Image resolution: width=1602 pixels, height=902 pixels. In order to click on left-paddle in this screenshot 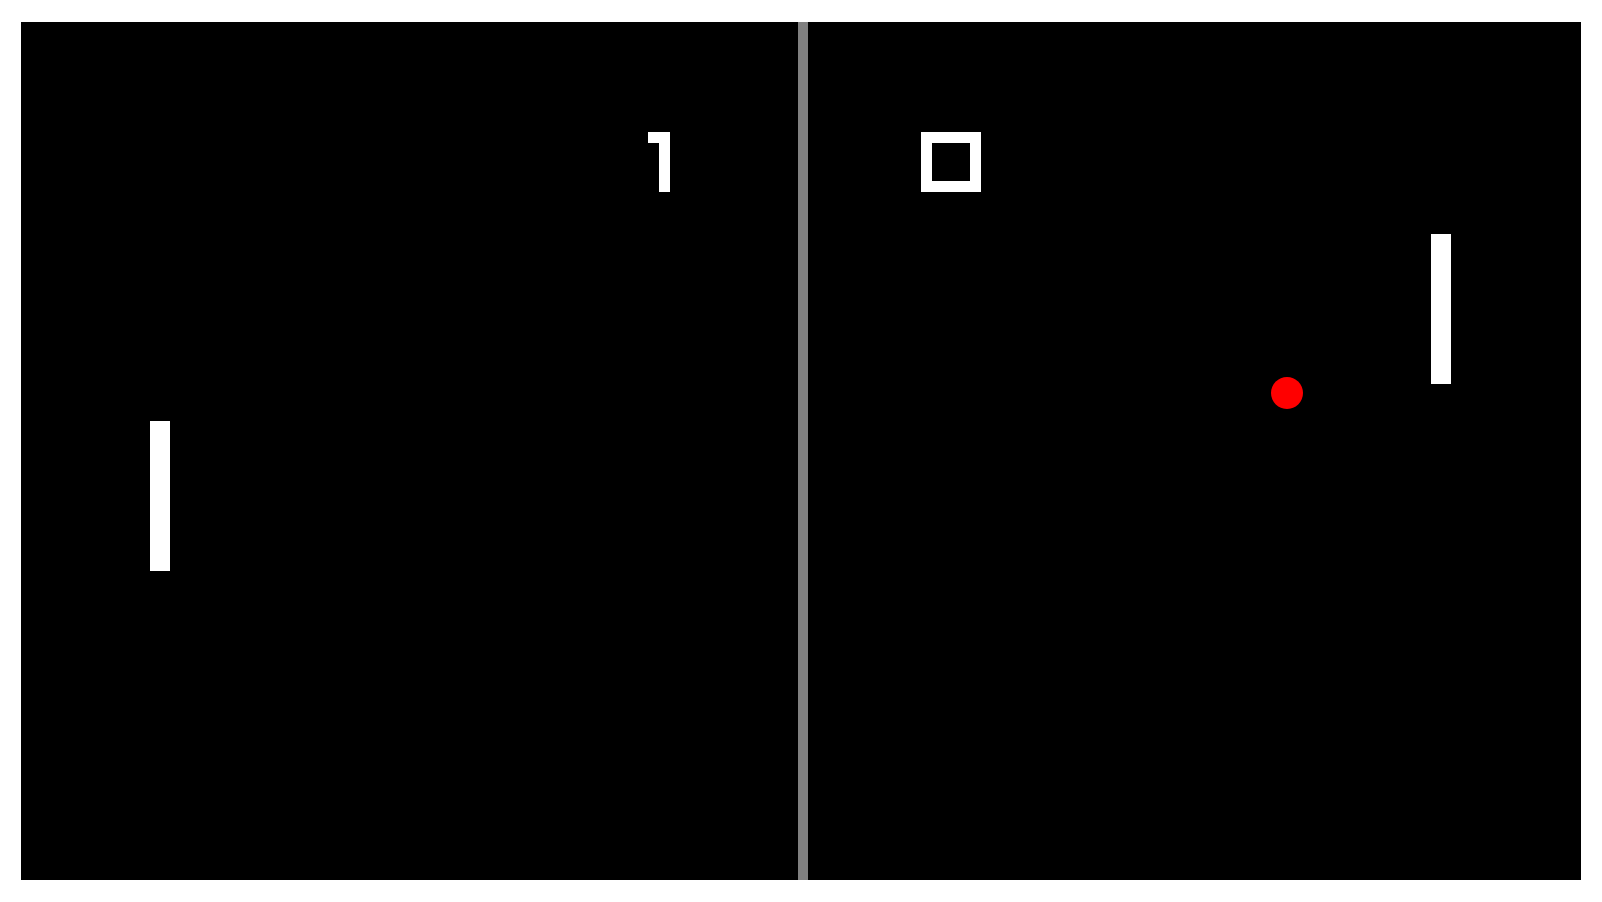, I will do `click(160, 496)`.